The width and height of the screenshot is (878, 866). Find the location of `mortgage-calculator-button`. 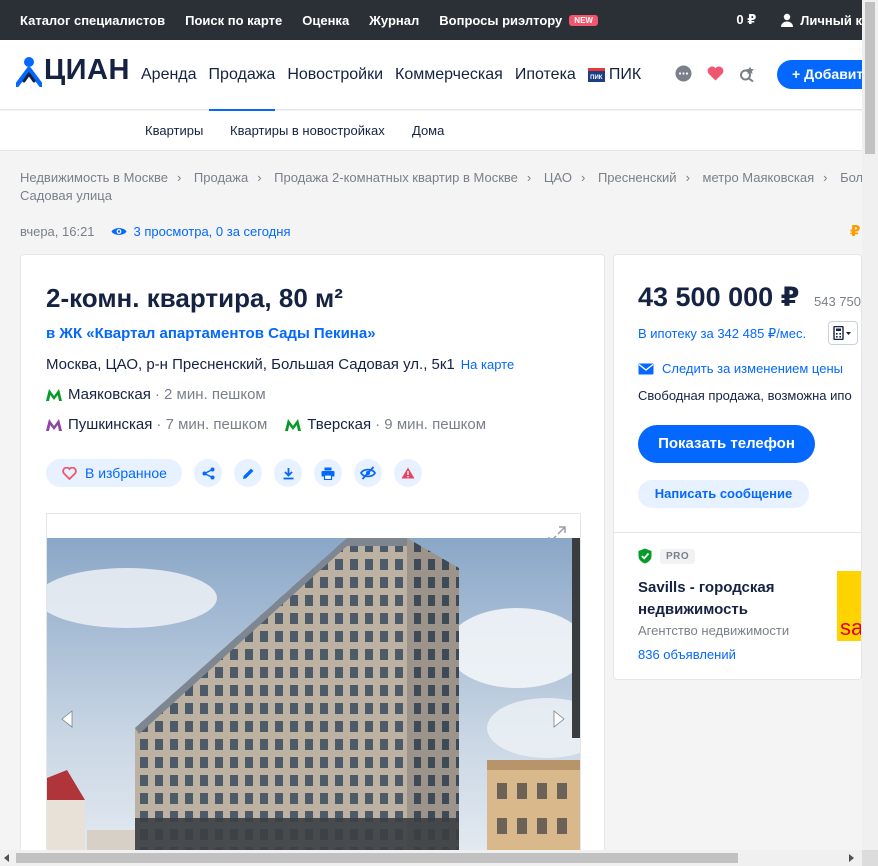

mortgage-calculator-button is located at coordinates (843, 333).